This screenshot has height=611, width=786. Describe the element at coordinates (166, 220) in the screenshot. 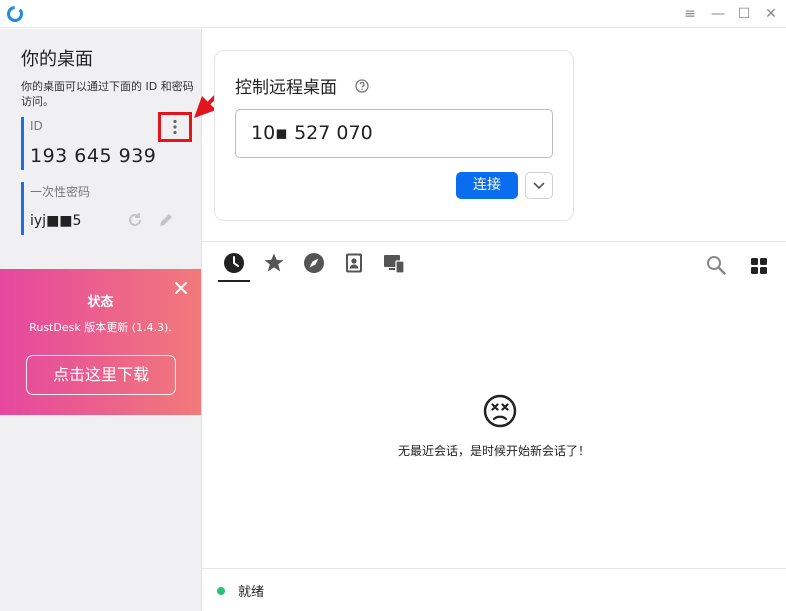

I see `edit-pencil-icon` at that location.